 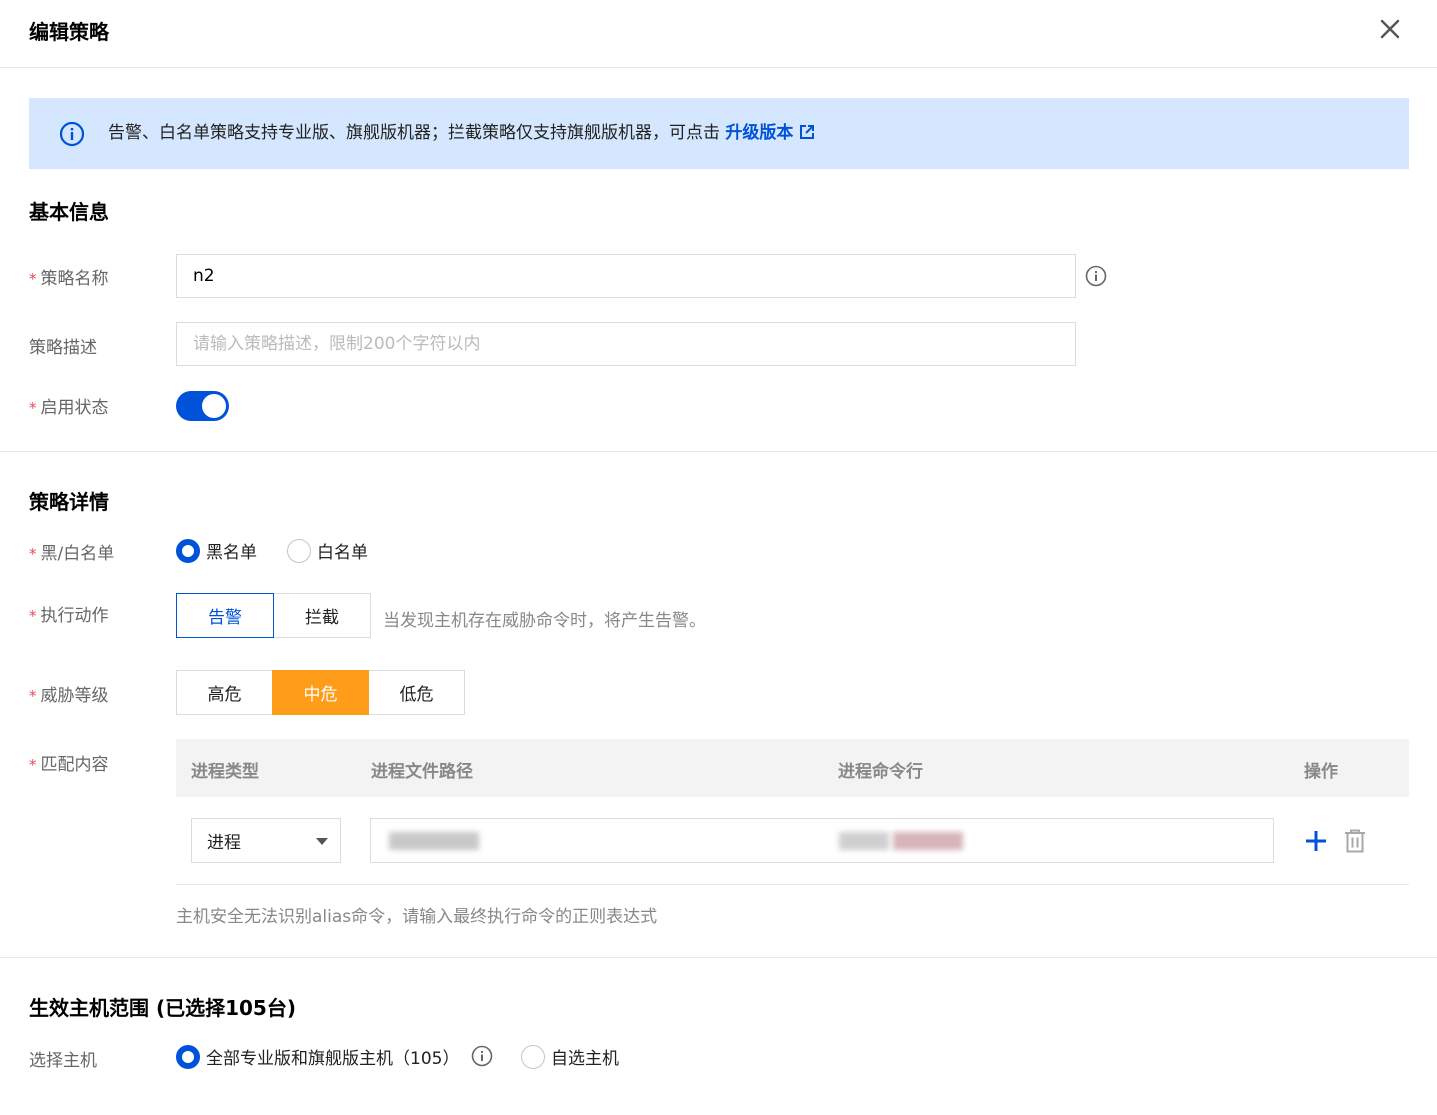 What do you see at coordinates (342, 553) in the screenshot?
I see `radio-whitelist-label: 白名单` at bounding box center [342, 553].